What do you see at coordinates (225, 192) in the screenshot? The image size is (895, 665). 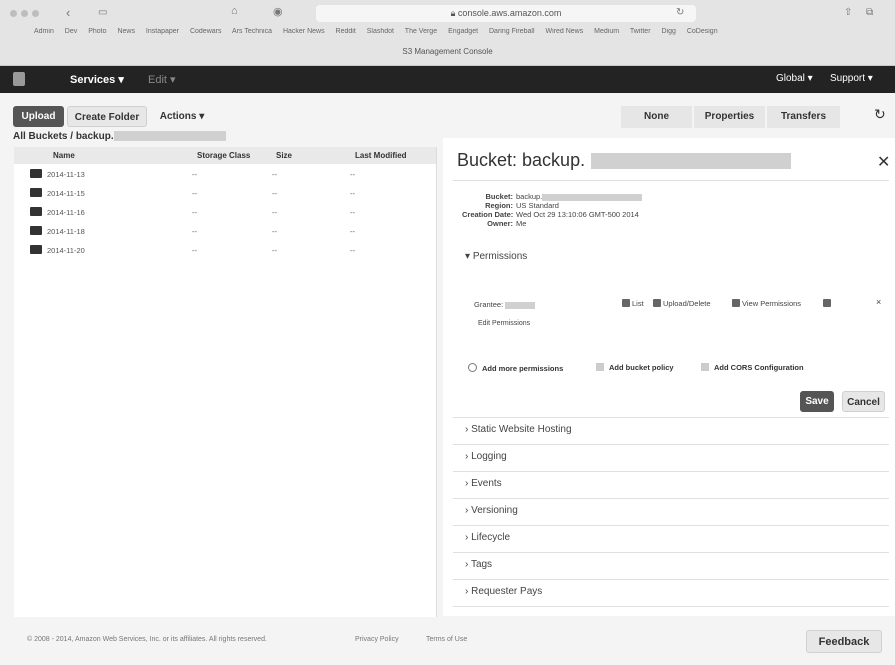 I see `table-row: 2014-11-15 -- -- --` at bounding box center [225, 192].